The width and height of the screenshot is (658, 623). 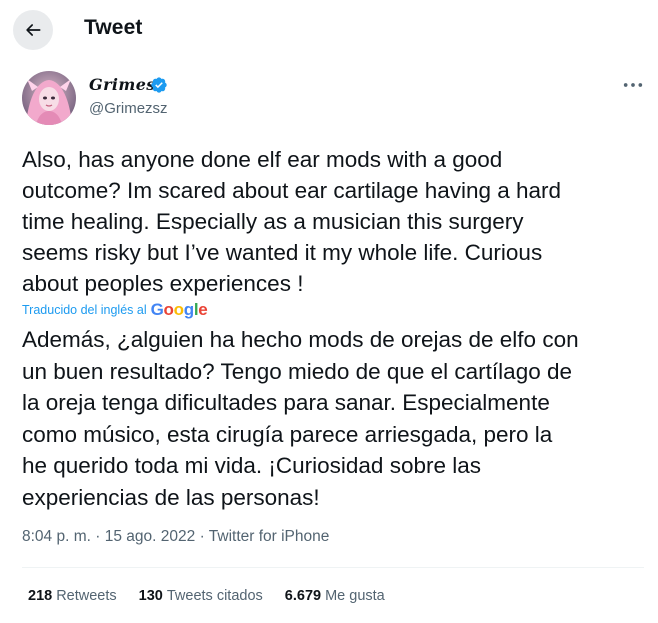 I want to click on translation-attribution: Traducido del inglés al Google, so click(x=115, y=310).